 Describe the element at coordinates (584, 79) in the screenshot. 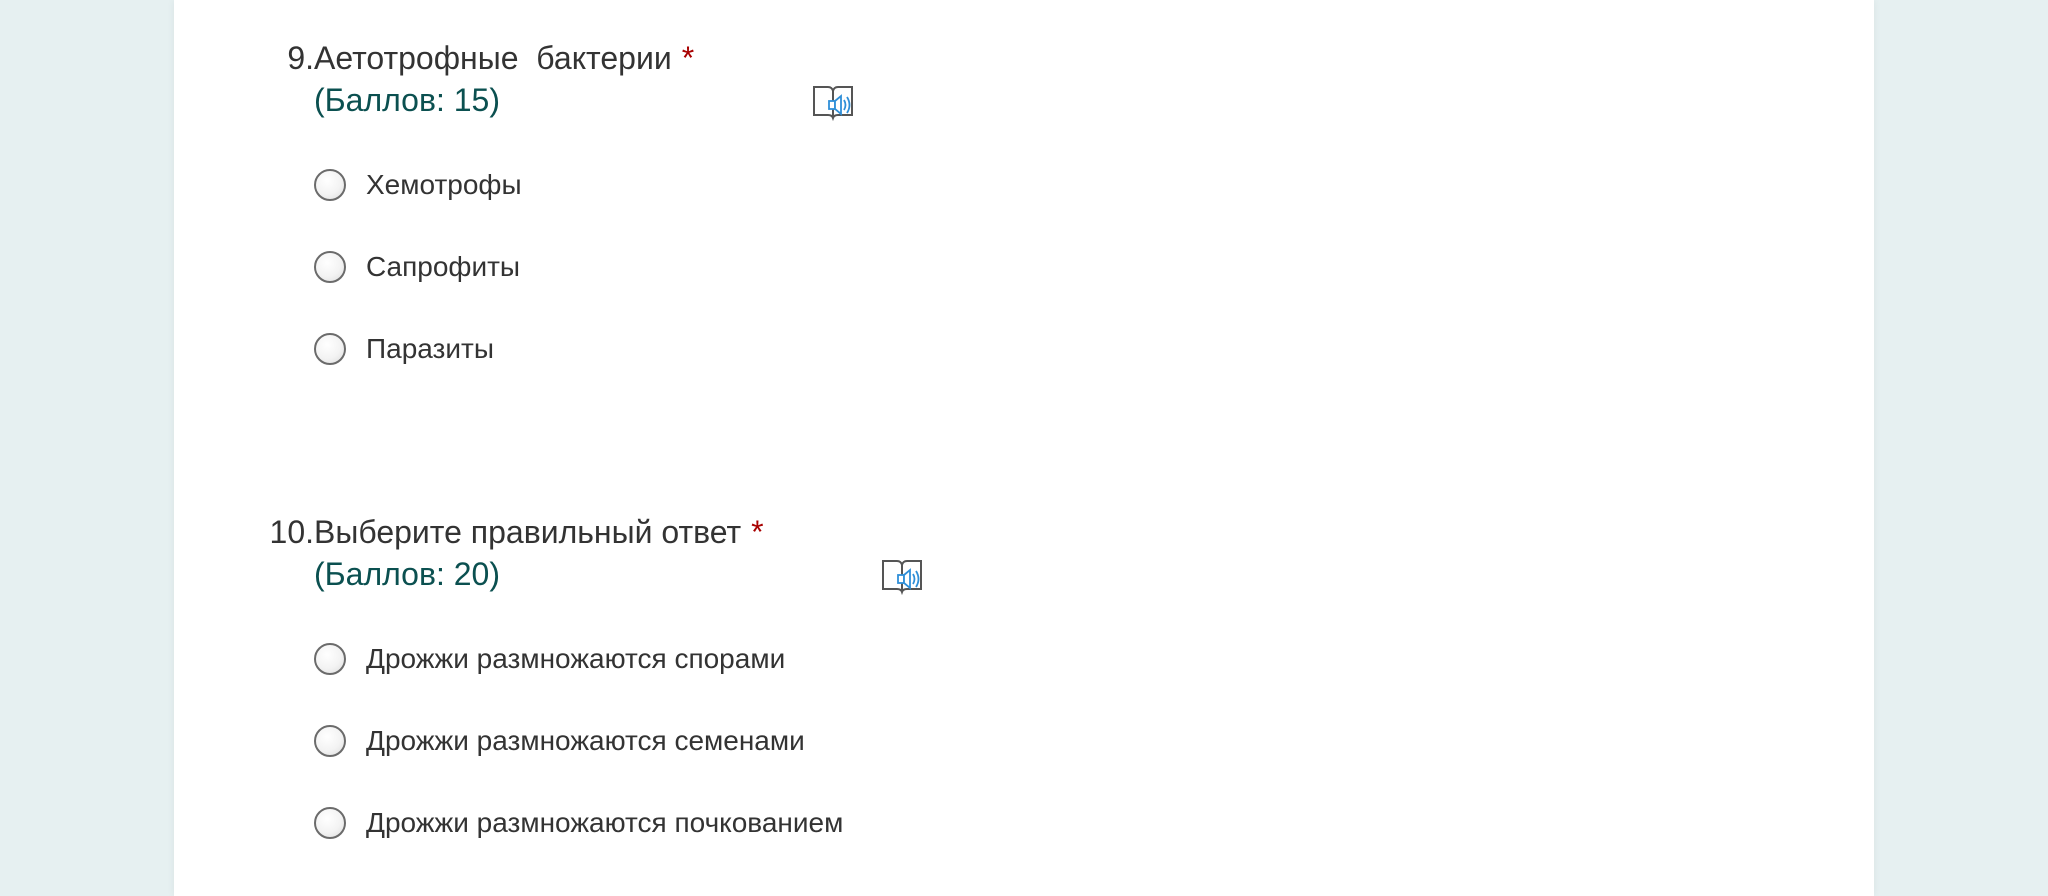

I see `question-title-row: Аетотрофные бактерии *` at that location.